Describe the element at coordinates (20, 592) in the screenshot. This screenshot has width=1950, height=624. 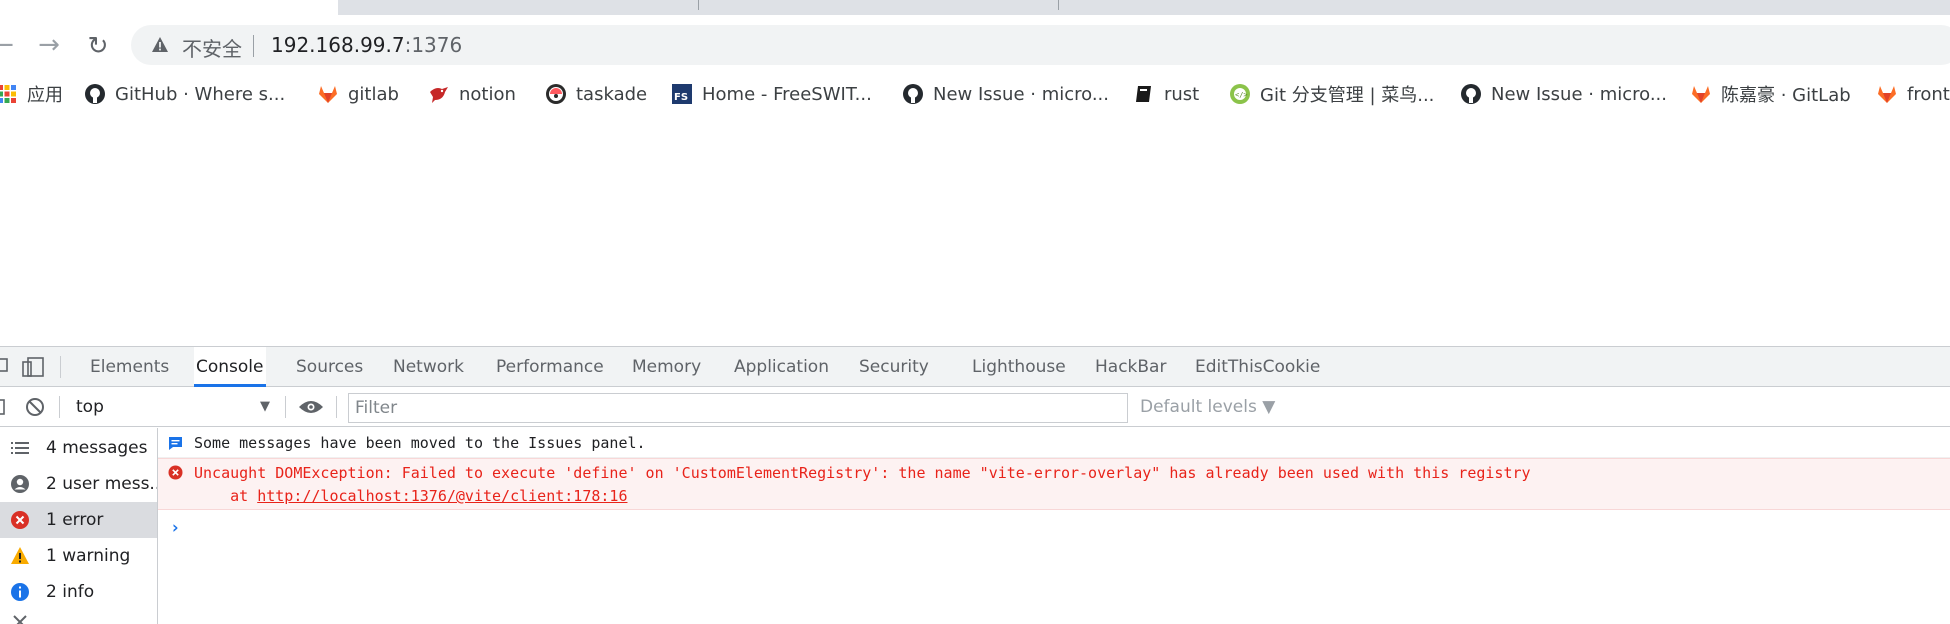
I see `info-icon` at that location.